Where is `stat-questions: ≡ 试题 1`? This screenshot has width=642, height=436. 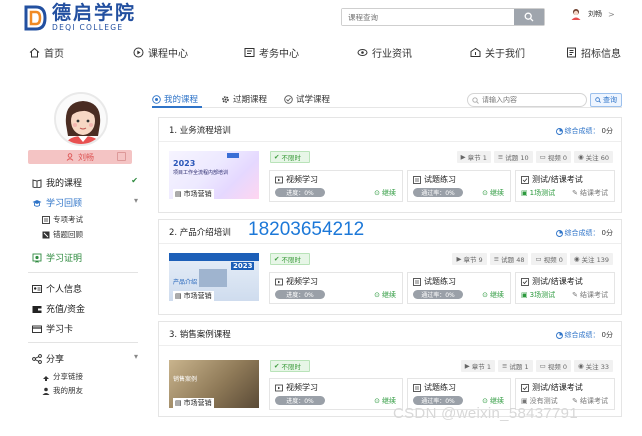 stat-questions: ≡ 试题 1 is located at coordinates (515, 366).